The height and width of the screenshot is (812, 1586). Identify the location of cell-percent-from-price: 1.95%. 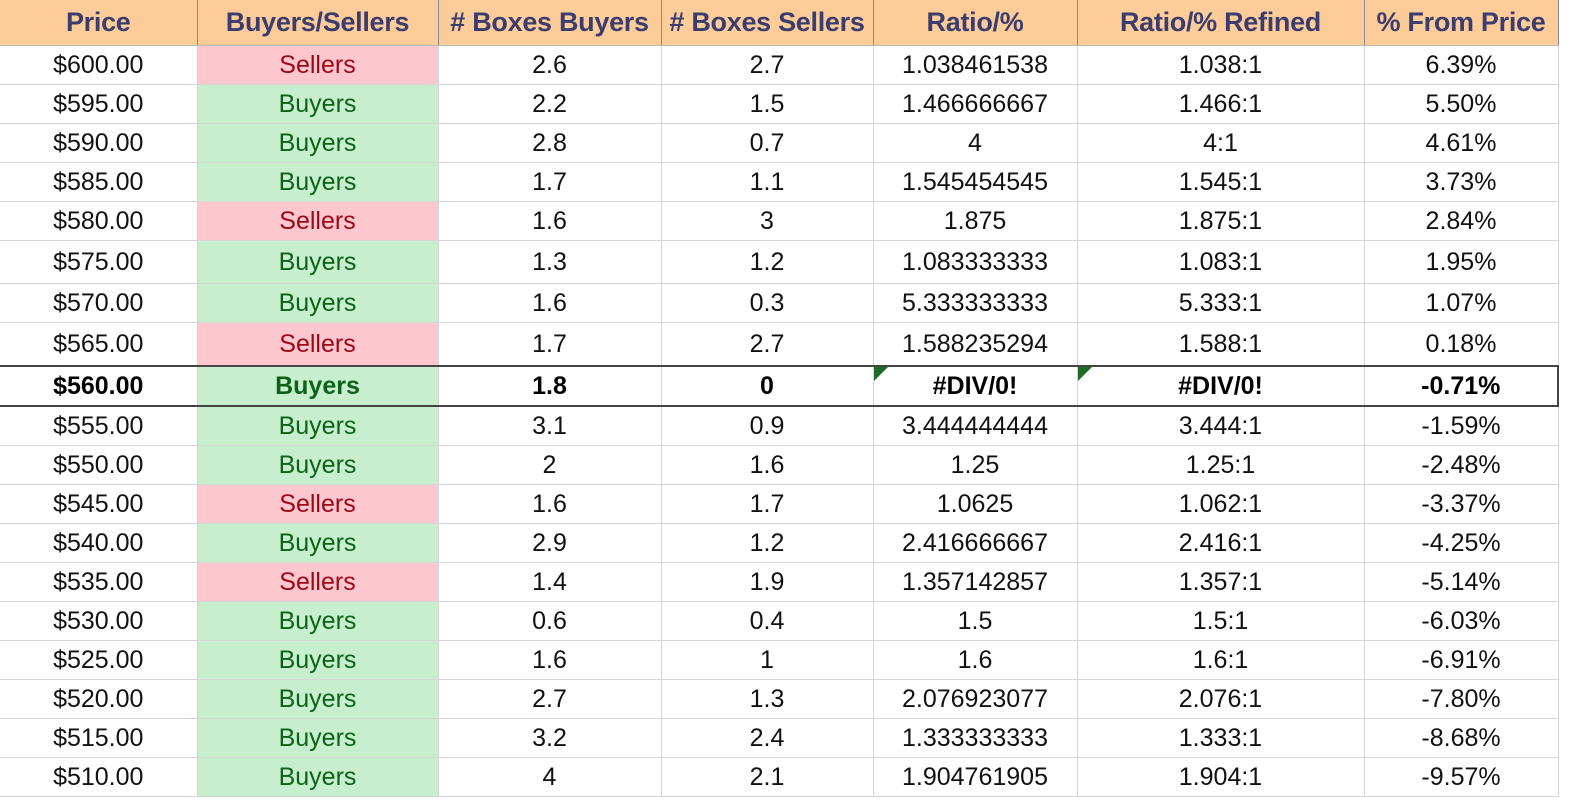
(1461, 262).